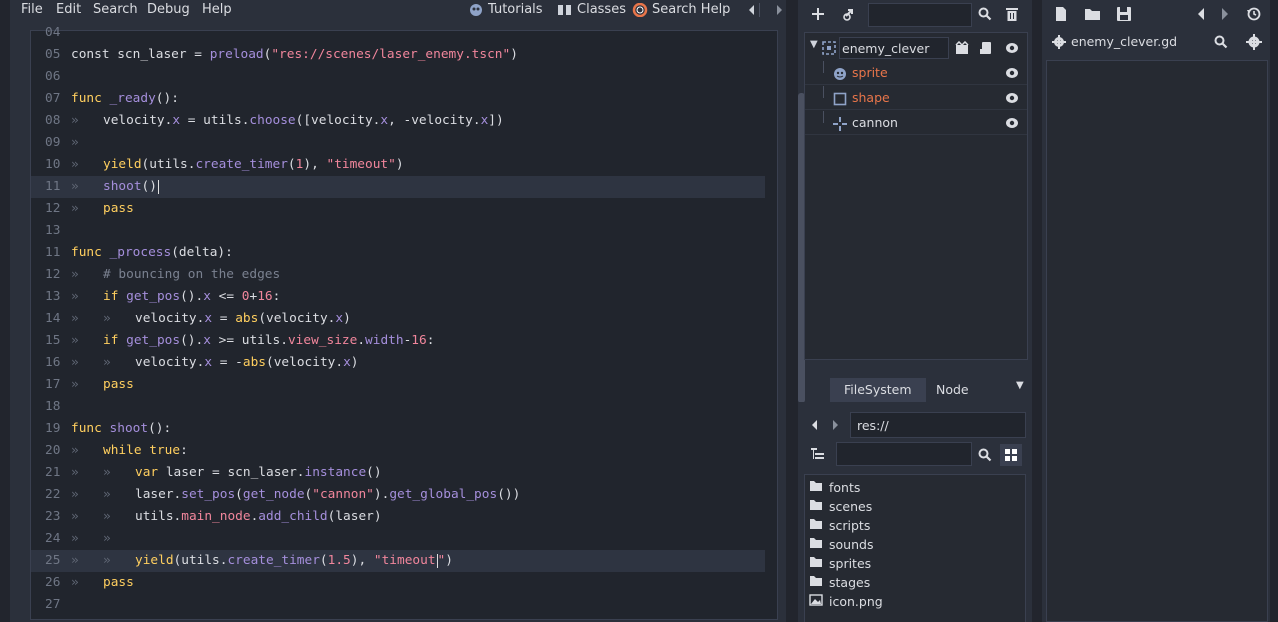 This screenshot has height=622, width=1278. Describe the element at coordinates (814, 44) in the screenshot. I see `collapse-arrow-icon: ▼` at that location.